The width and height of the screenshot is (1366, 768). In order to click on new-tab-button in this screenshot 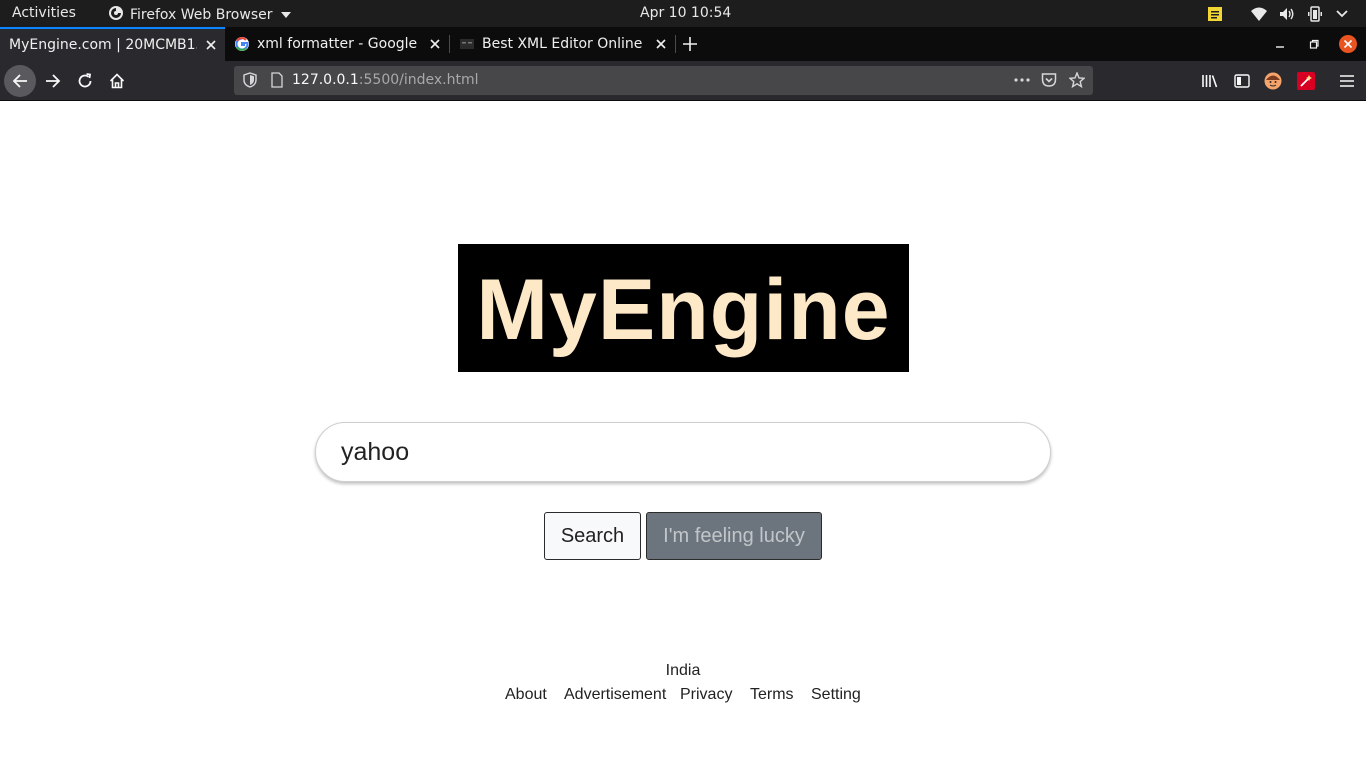, I will do `click(690, 44)`.